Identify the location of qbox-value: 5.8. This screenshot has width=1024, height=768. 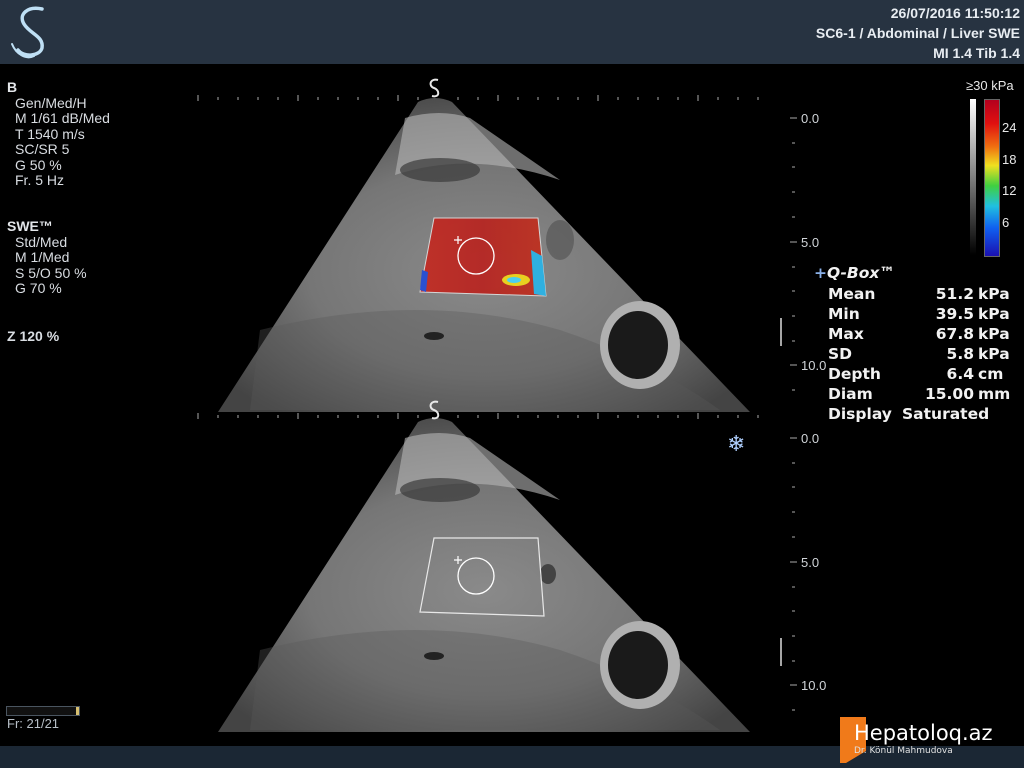
(960, 354).